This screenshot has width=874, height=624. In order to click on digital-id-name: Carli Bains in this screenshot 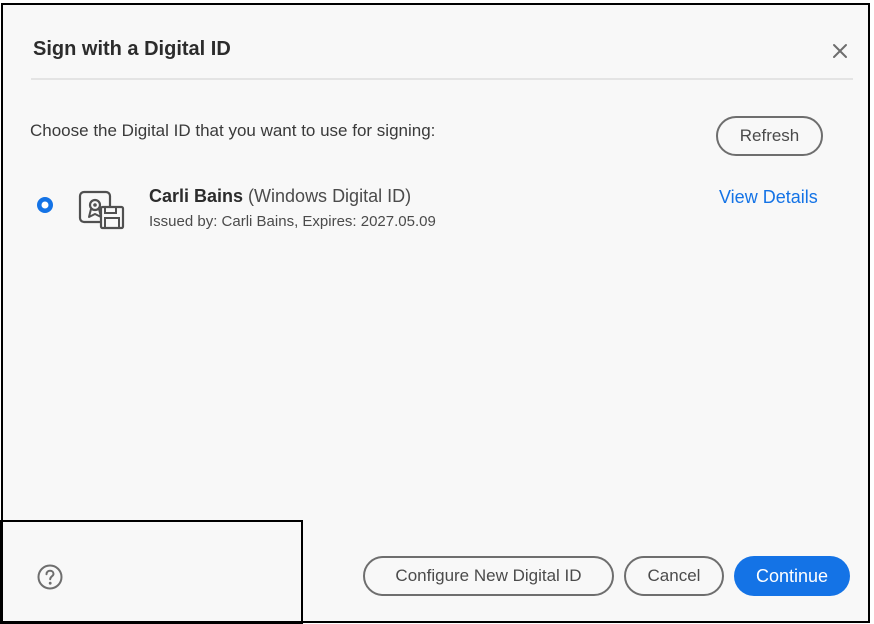, I will do `click(196, 196)`.